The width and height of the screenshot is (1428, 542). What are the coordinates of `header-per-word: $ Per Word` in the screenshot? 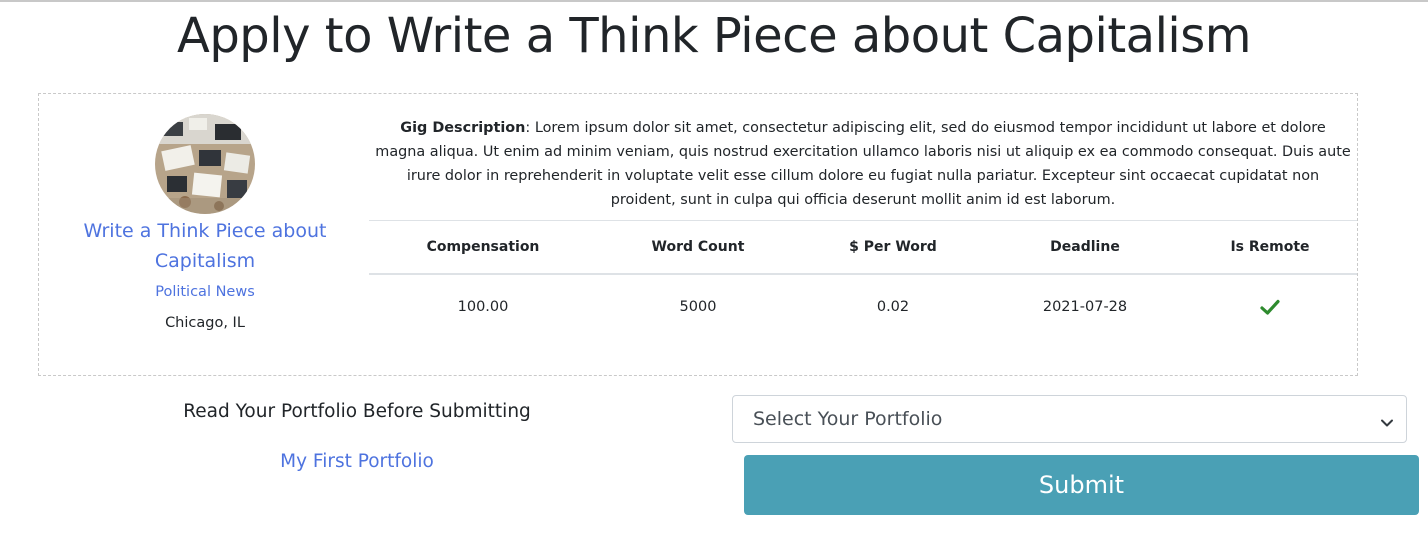 It's located at (893, 247).